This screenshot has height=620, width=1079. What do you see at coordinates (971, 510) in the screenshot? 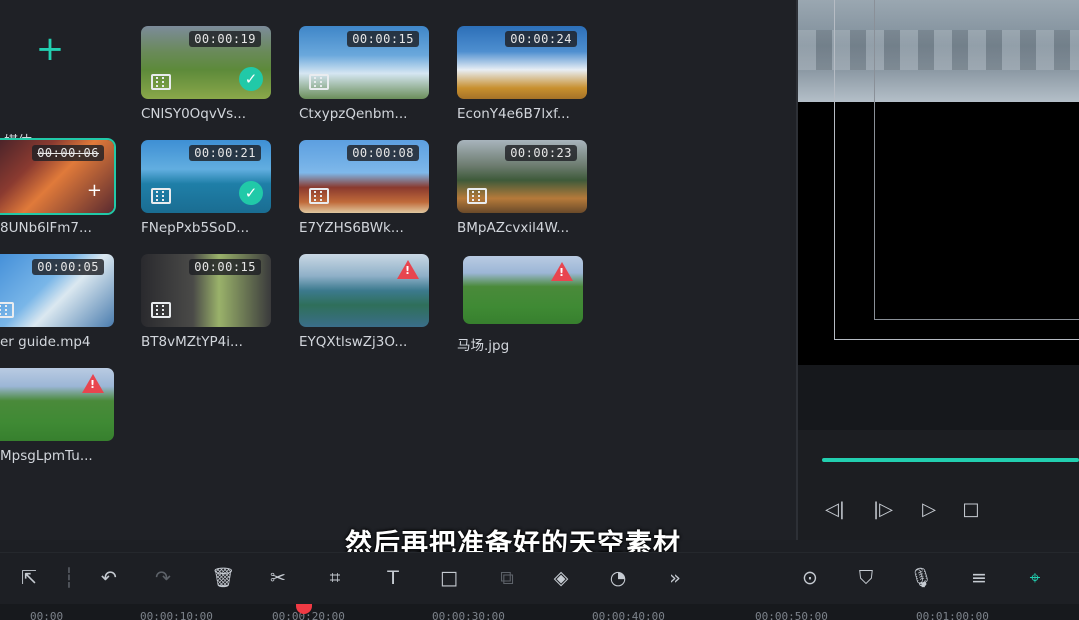
I see `stop-icon: □` at bounding box center [971, 510].